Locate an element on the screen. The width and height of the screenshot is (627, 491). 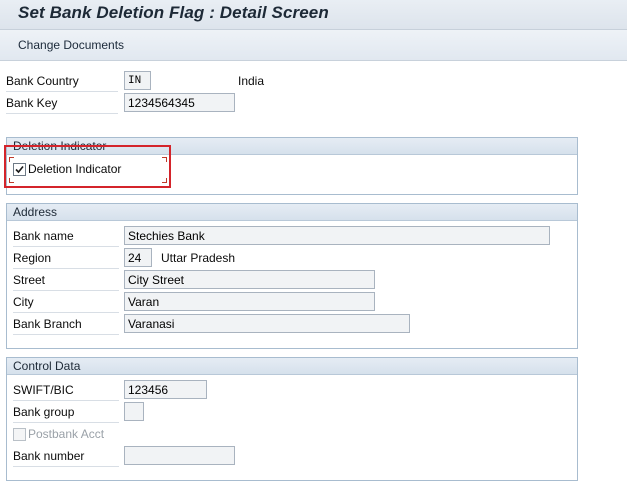
bank-group-underline is located at coordinates (66, 422).